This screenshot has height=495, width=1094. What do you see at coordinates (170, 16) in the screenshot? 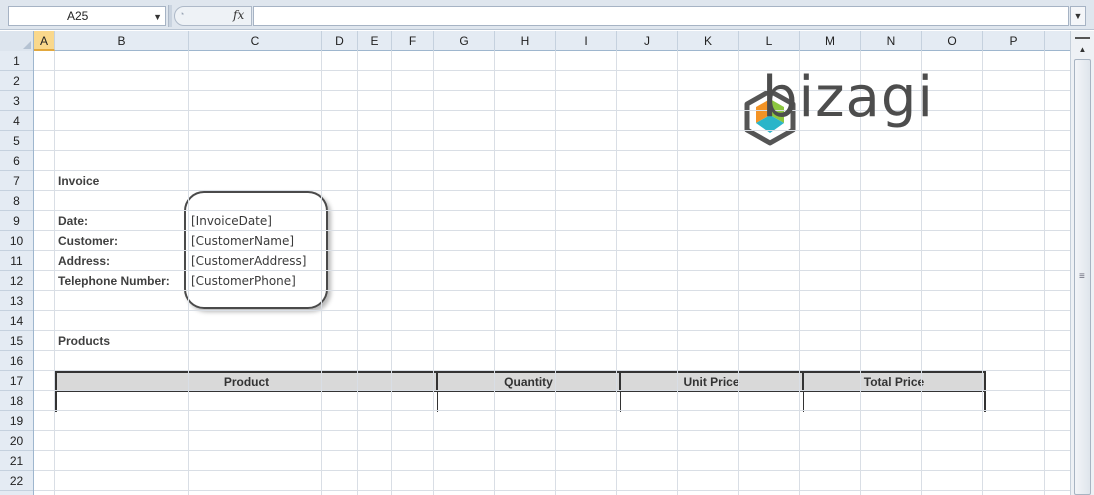
I see `name-box-resize-handle` at bounding box center [170, 16].